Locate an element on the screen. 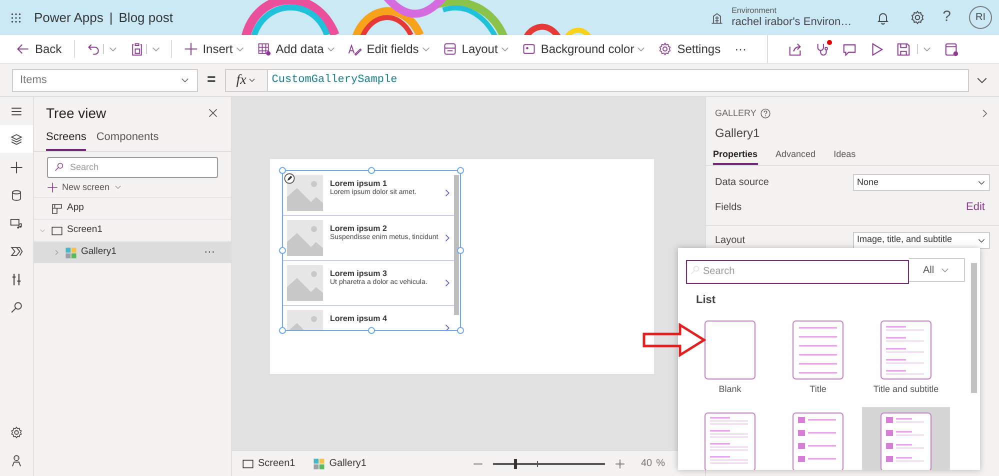  edit-link: Edit is located at coordinates (975, 207).